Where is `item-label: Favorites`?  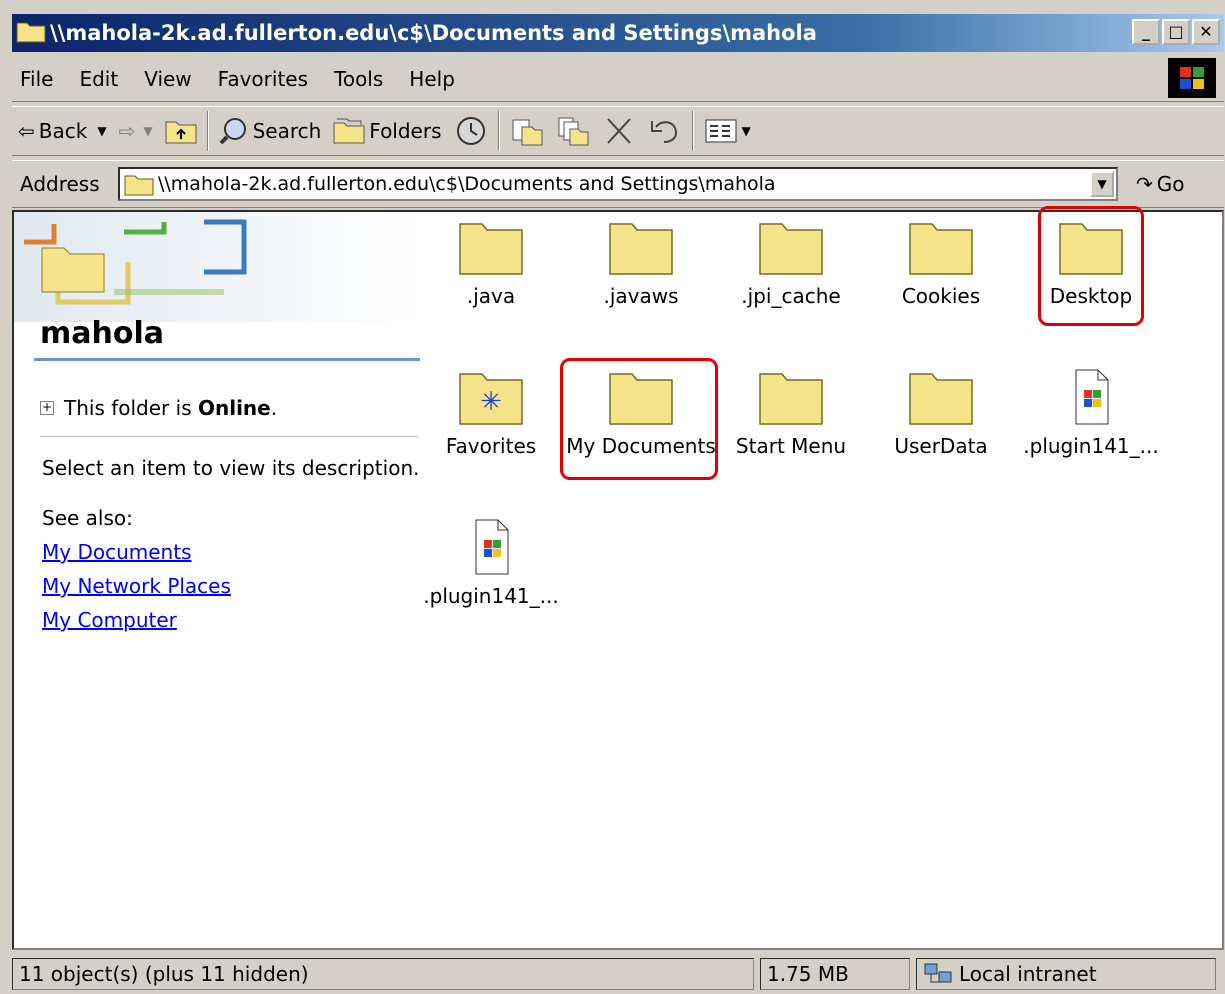
item-label: Favorites is located at coordinates (491, 446).